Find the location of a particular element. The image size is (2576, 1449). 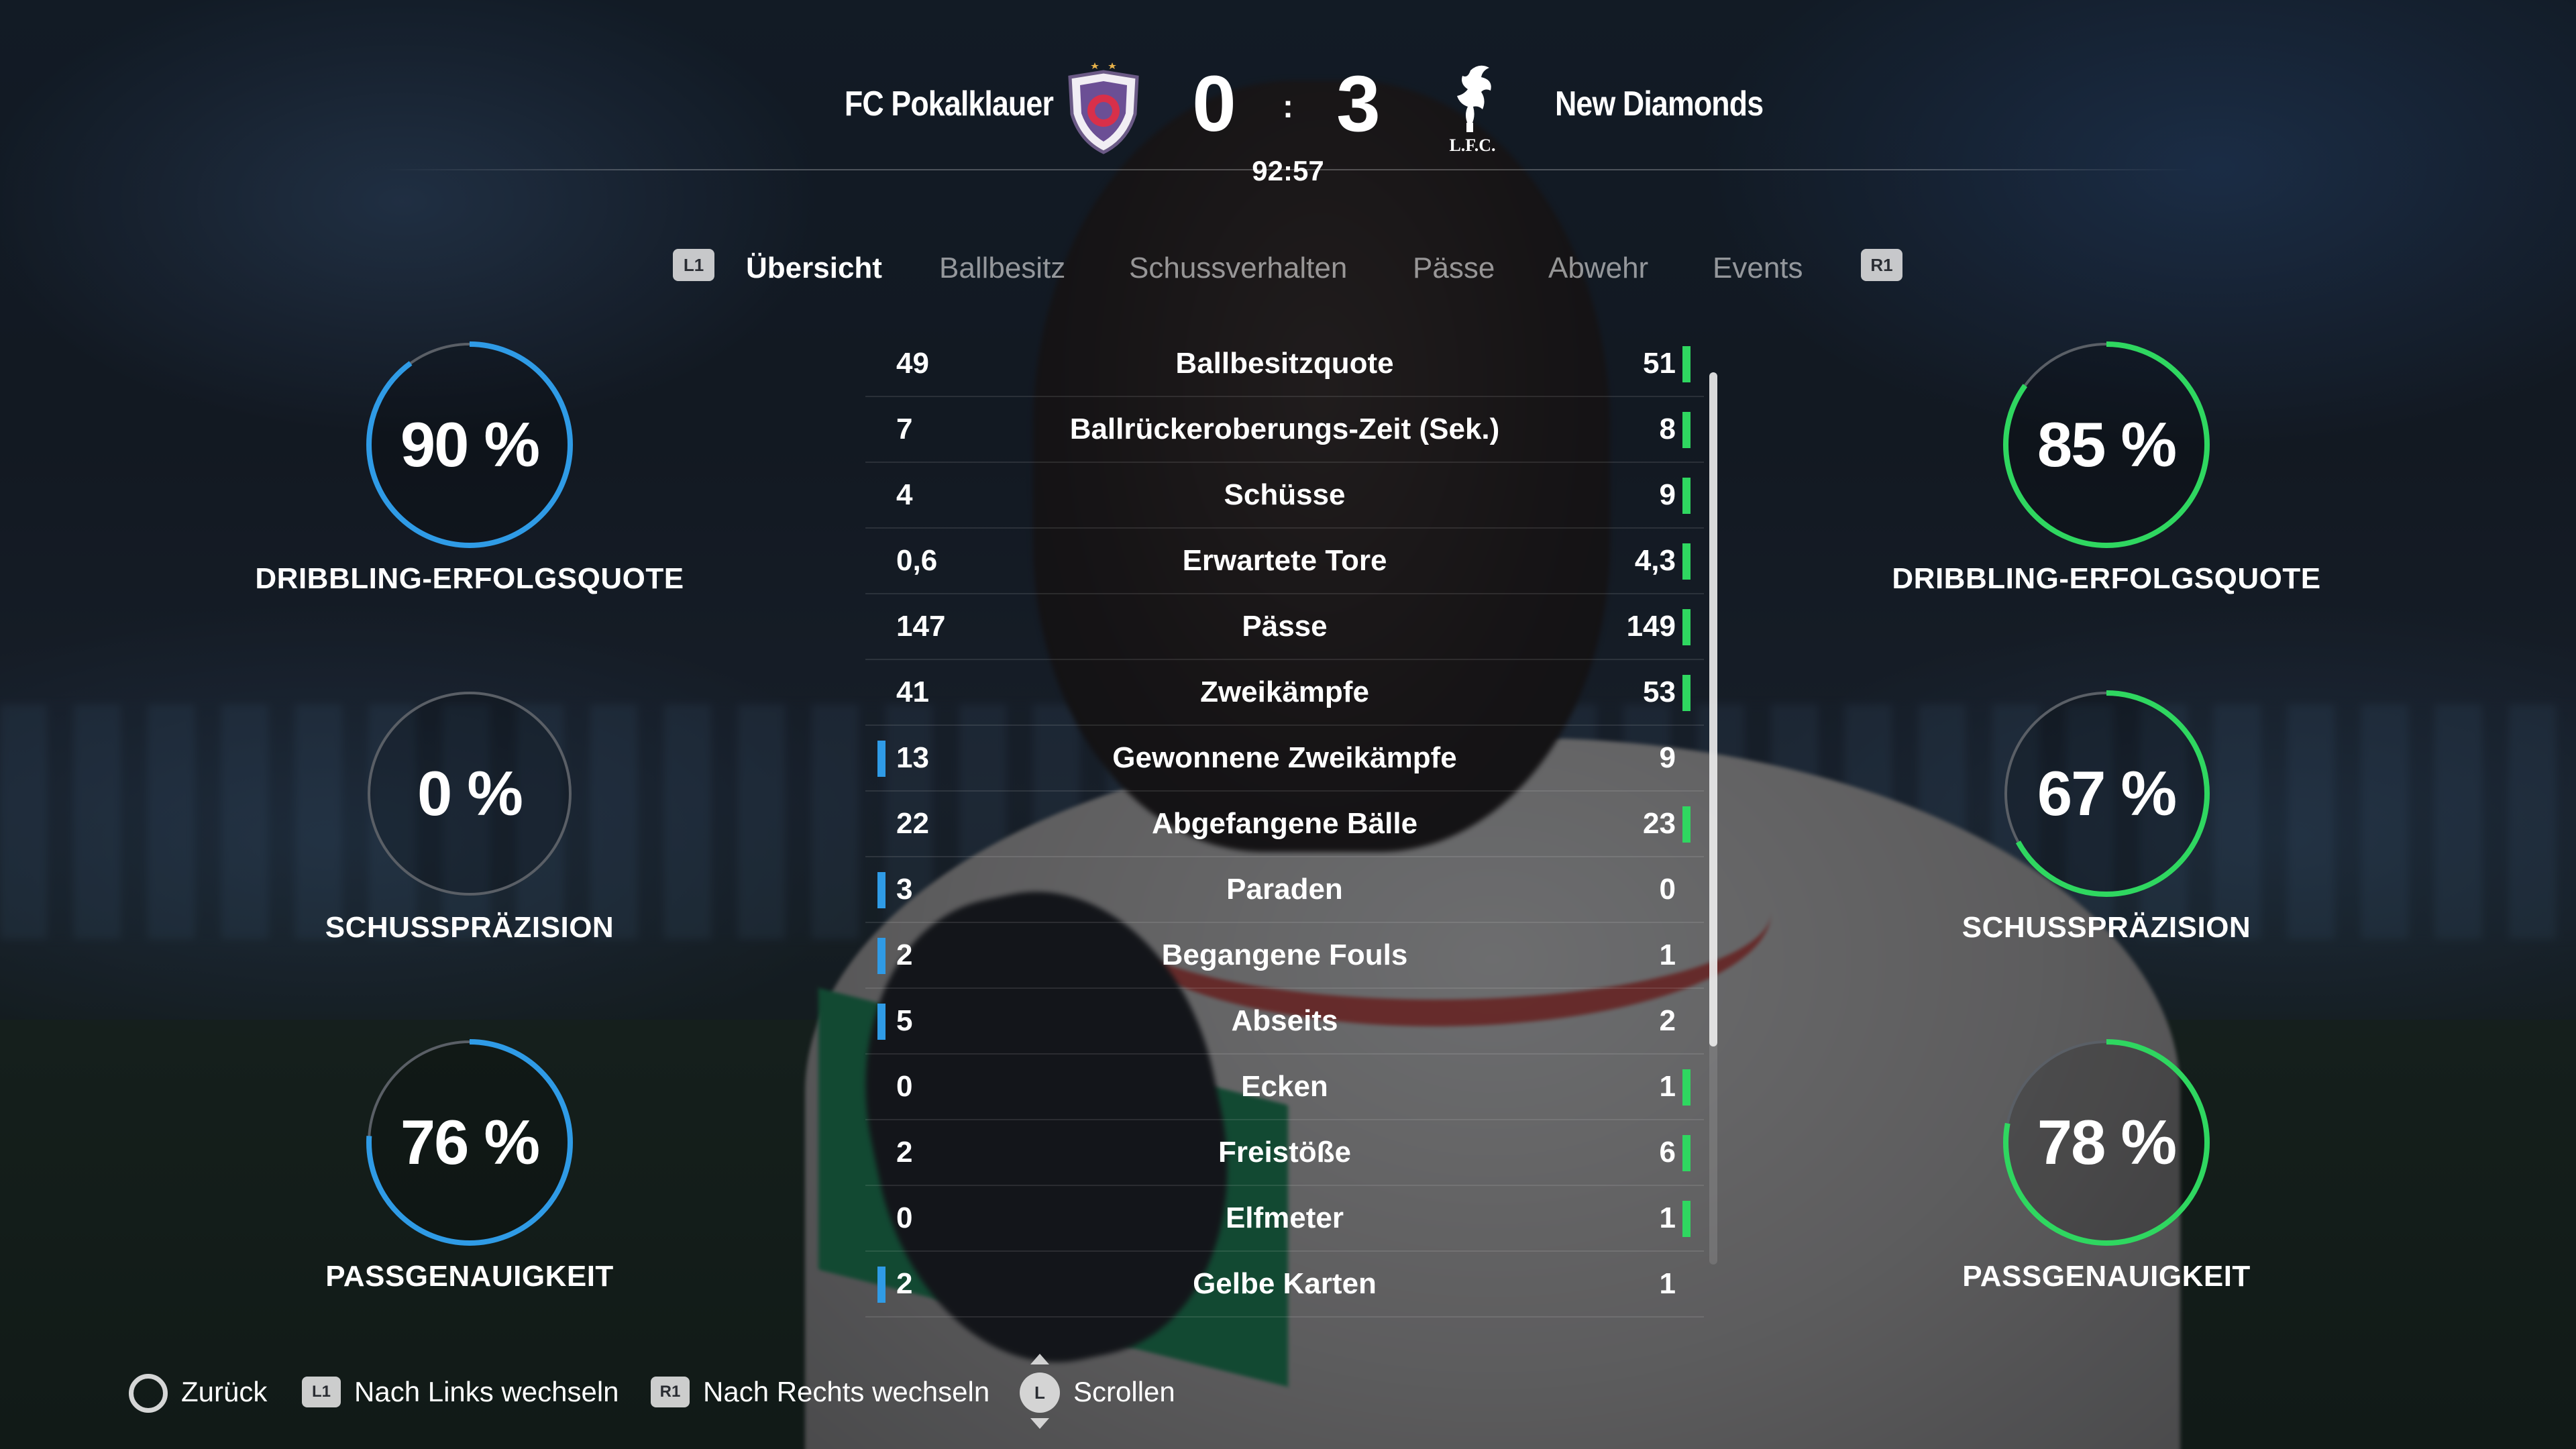

stat-row: 2 Freistöße 6 is located at coordinates (1284, 1153).